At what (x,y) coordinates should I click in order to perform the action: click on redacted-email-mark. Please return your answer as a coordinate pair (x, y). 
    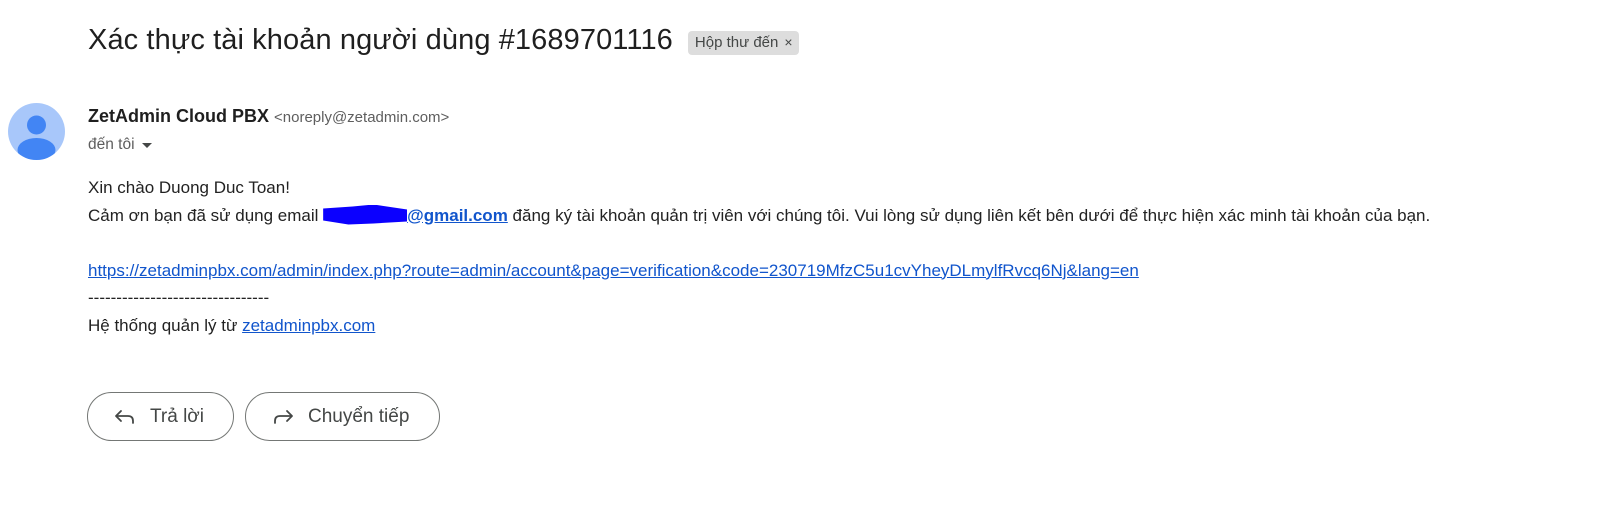
    Looking at the image, I should click on (365, 214).